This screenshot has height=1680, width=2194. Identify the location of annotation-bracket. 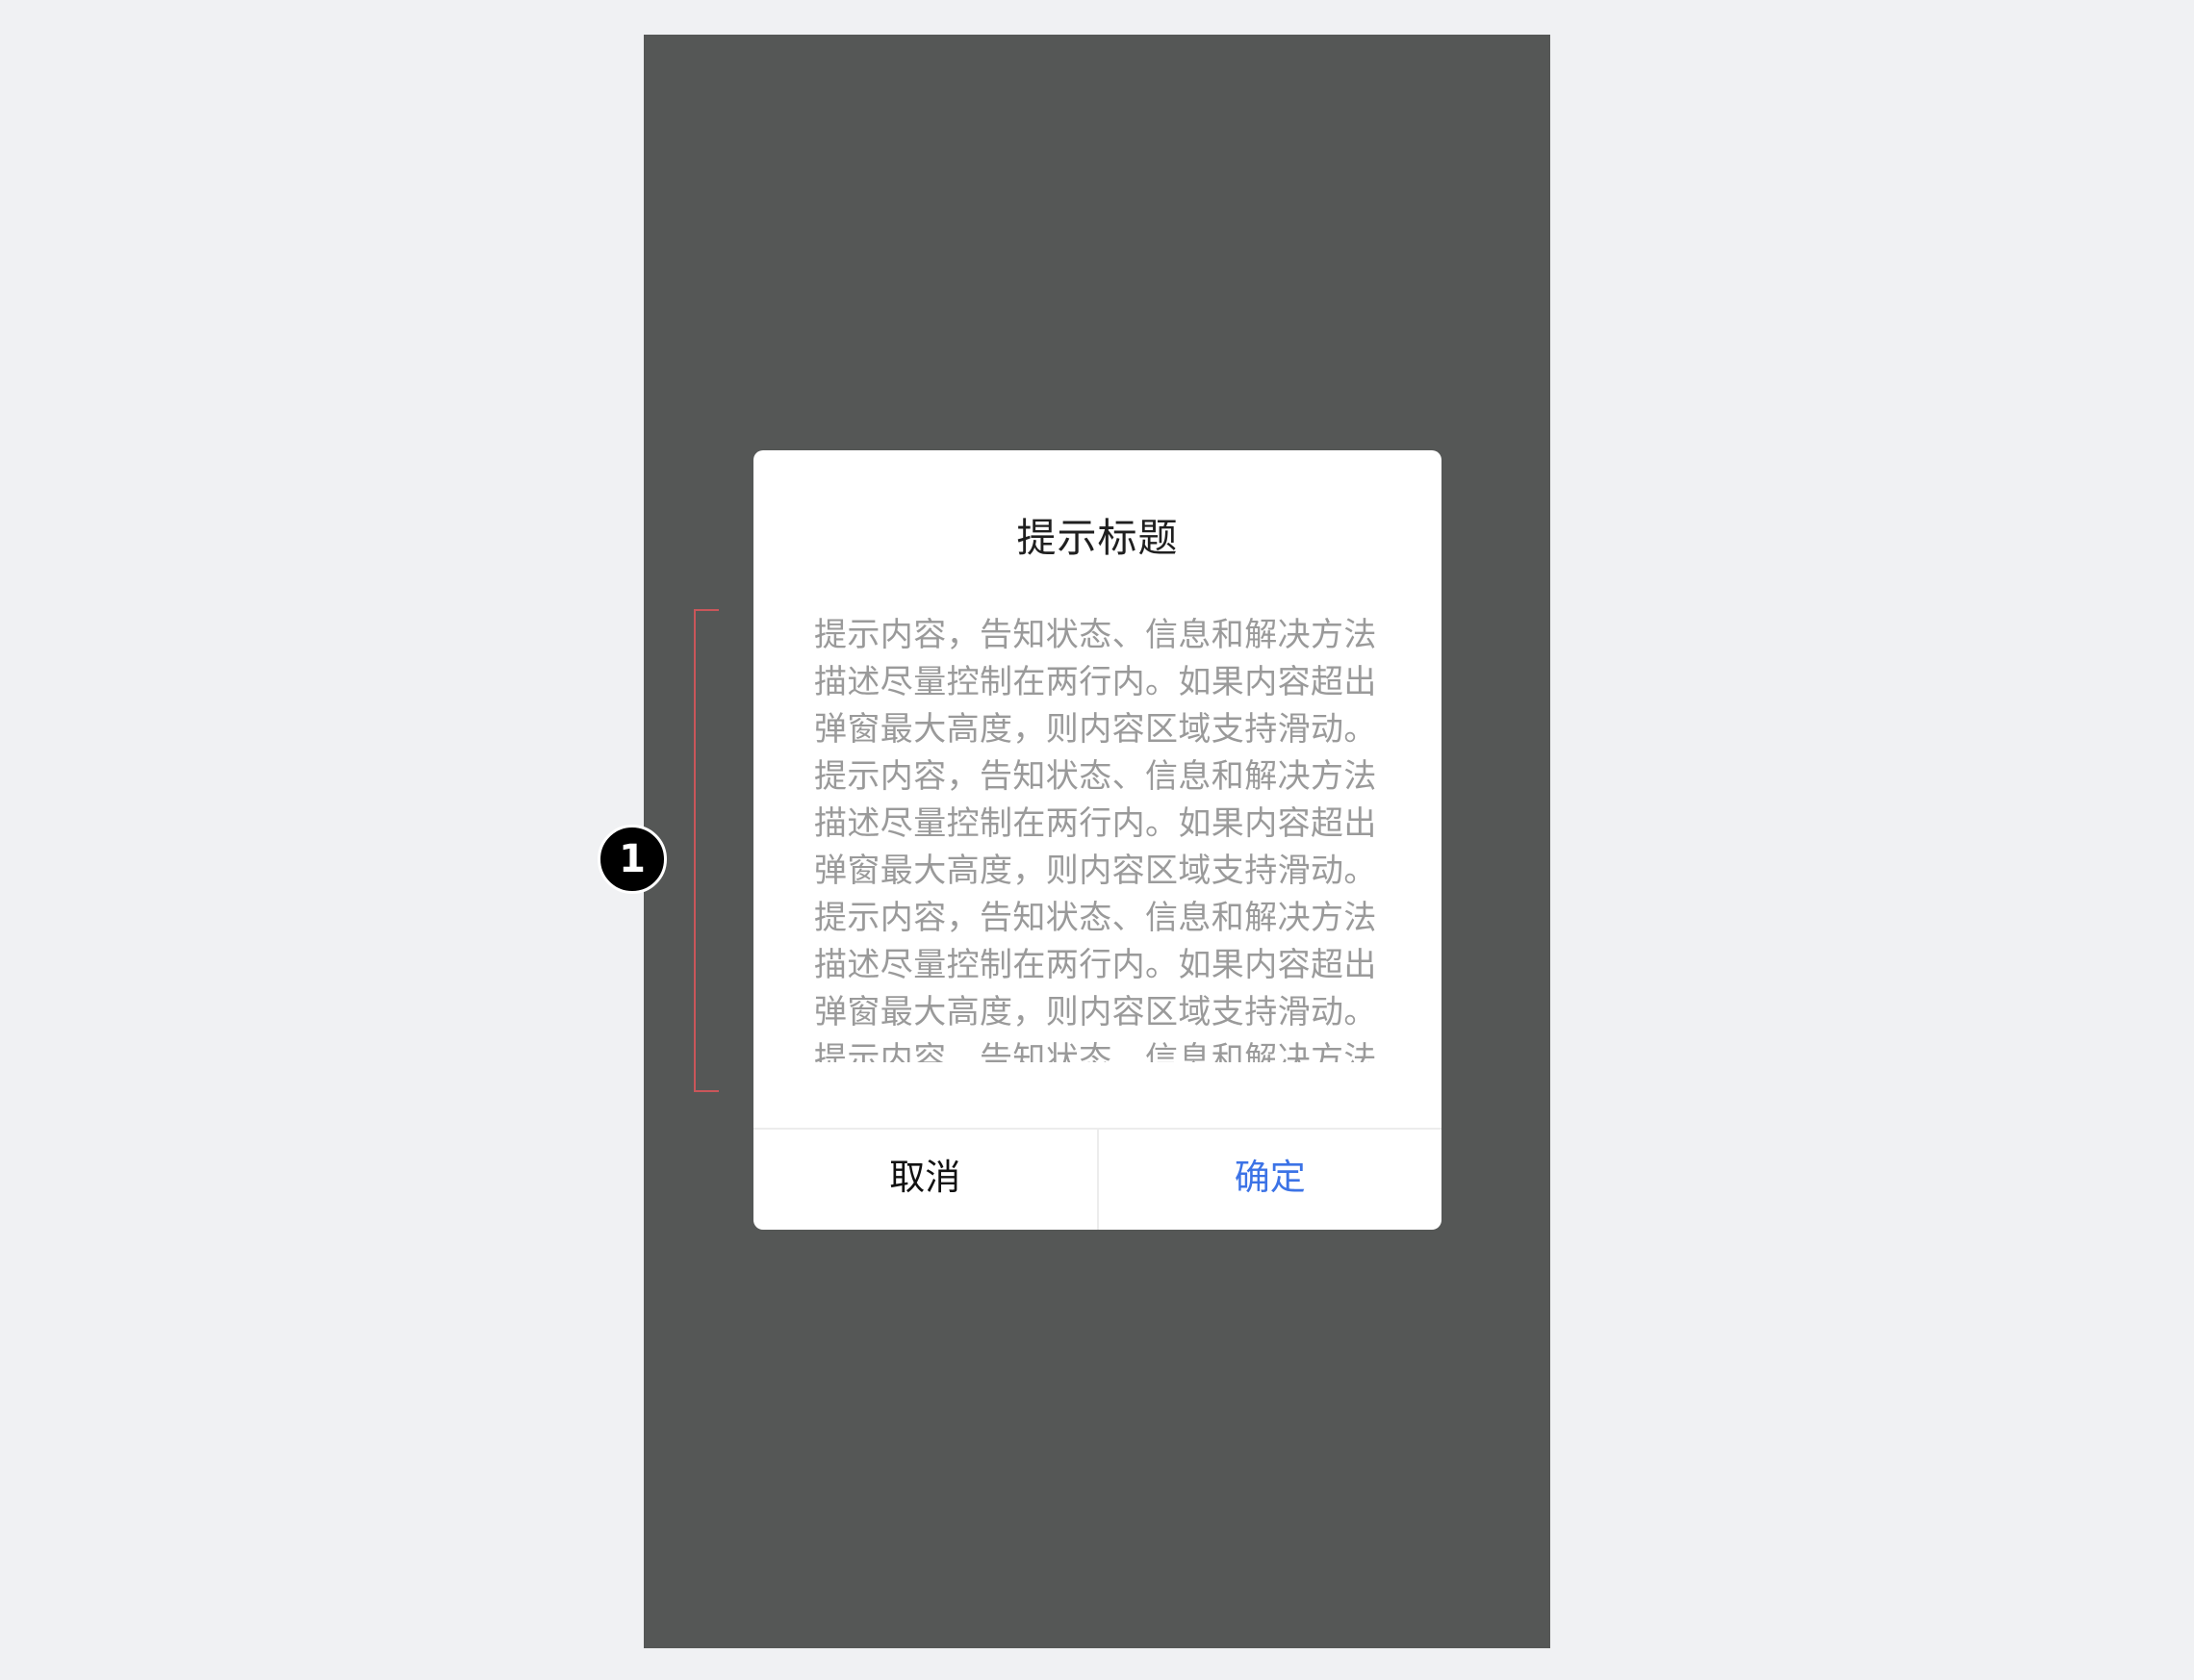
(706, 850).